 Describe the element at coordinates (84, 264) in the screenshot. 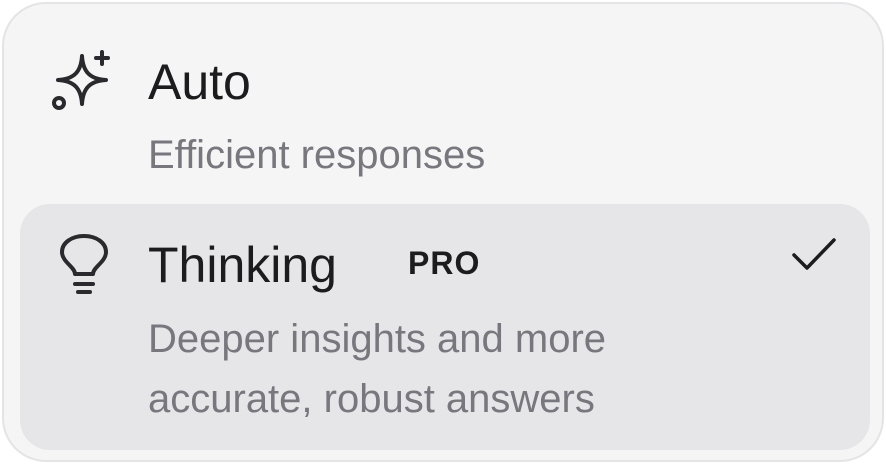

I see `lightbulb-icon` at that location.